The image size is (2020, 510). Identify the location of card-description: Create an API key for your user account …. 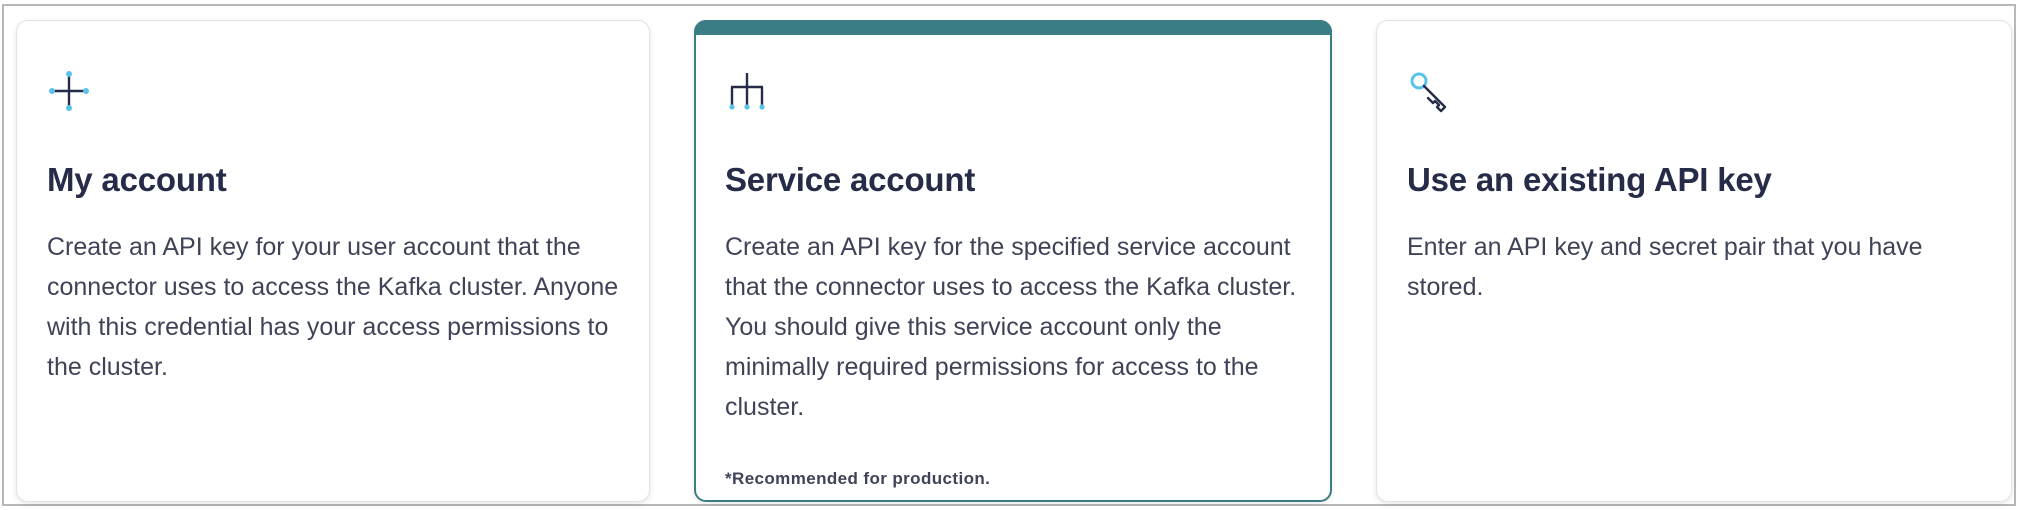
(333, 307).